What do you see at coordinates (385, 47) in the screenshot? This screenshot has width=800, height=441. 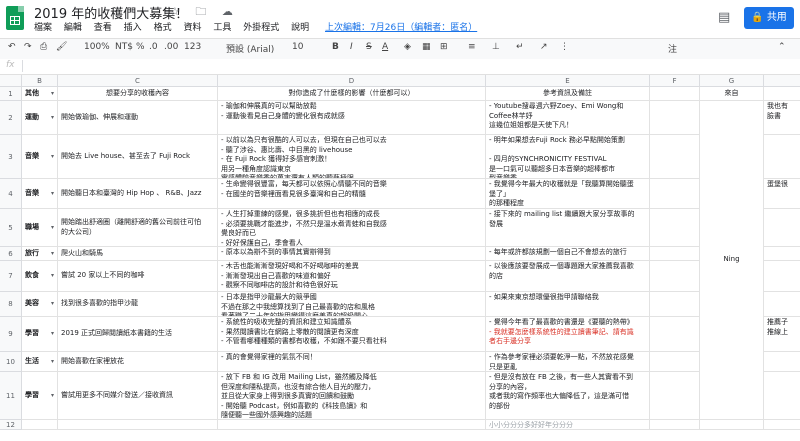 I see `text-color-button: A` at bounding box center [385, 47].